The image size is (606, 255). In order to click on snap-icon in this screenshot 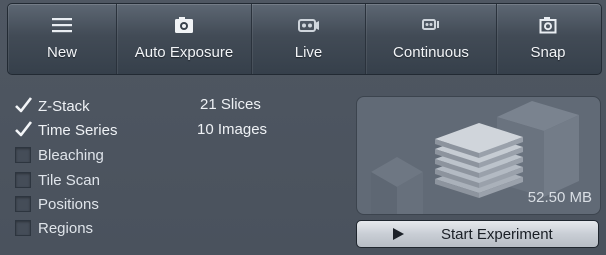, I will do `click(548, 25)`.